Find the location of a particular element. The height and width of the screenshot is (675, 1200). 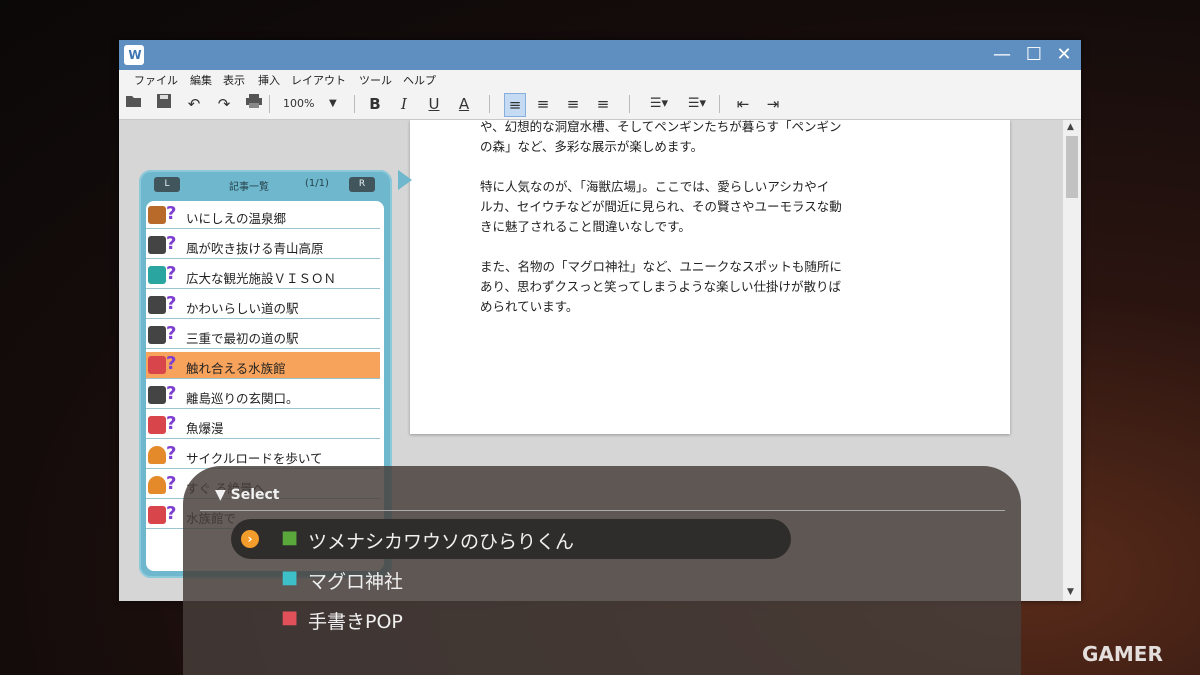

toolbar: ↶ ↷ 100% ▼ B I U A ≡ ≡ ≡ ≡ ☰▾ ☰▾ ⇤ ⇥ is located at coordinates (600, 104).